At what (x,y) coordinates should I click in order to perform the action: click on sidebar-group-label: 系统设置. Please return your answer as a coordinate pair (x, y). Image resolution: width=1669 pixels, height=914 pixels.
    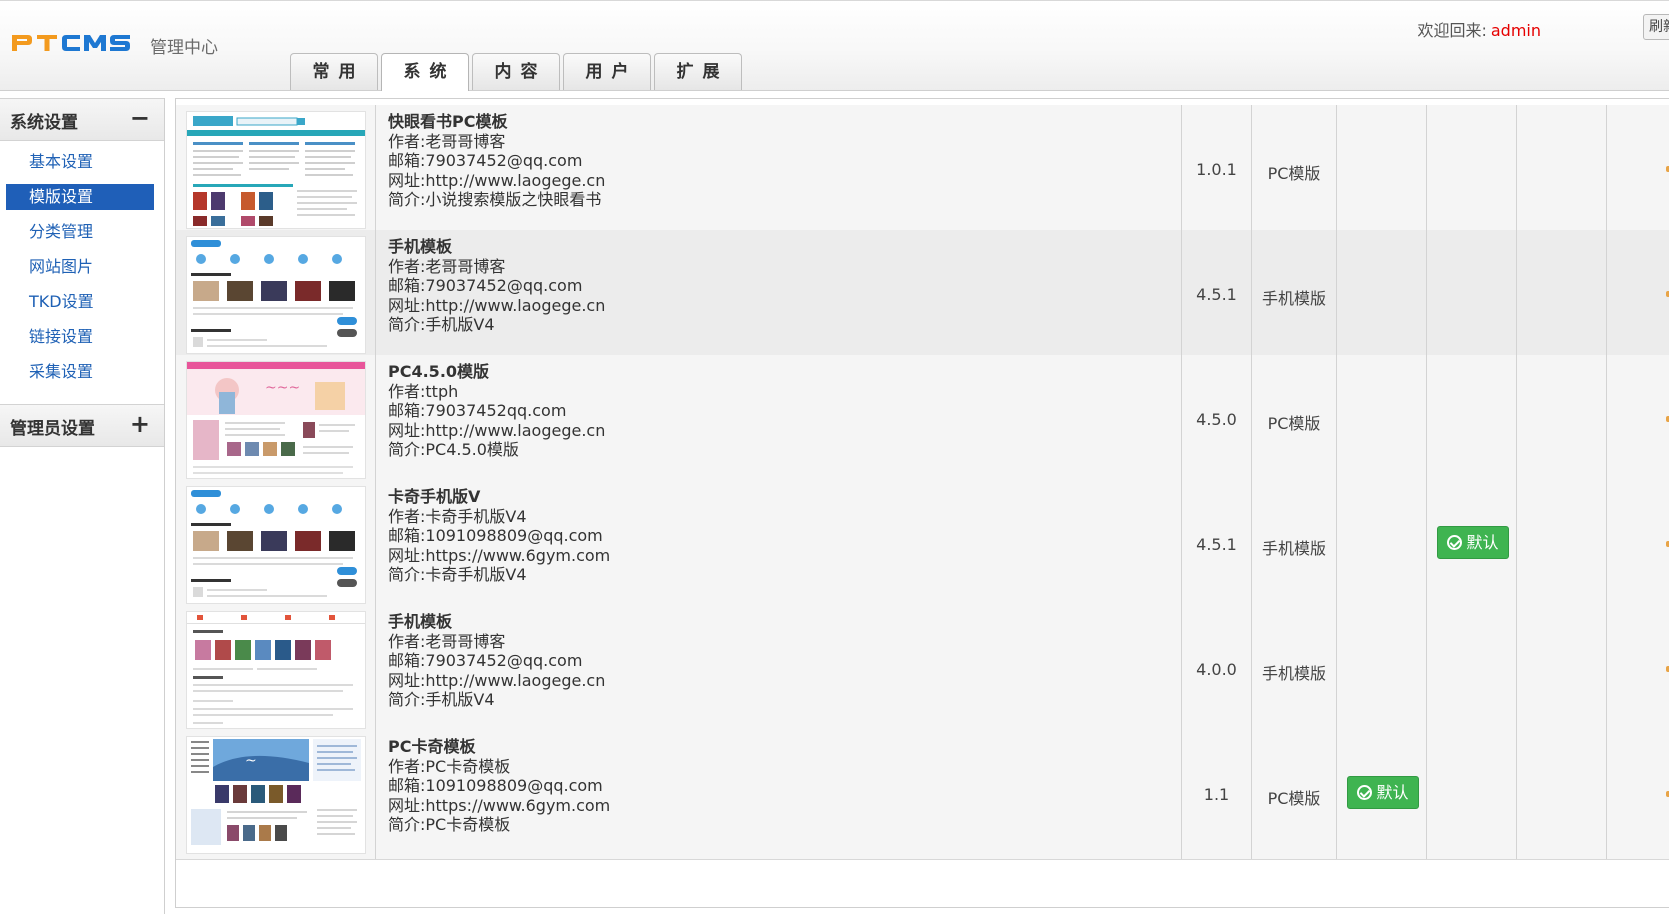
    Looking at the image, I should click on (44, 123).